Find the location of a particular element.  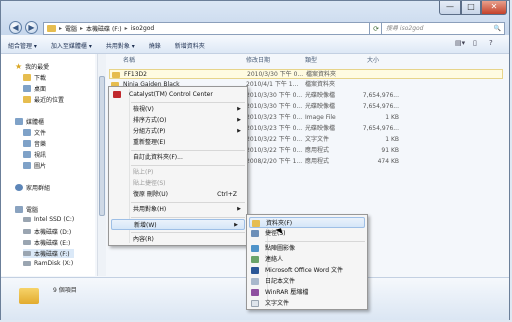

sidebar-item-drive-f: 本機磁碟 (F:) is located at coordinates (48, 253).